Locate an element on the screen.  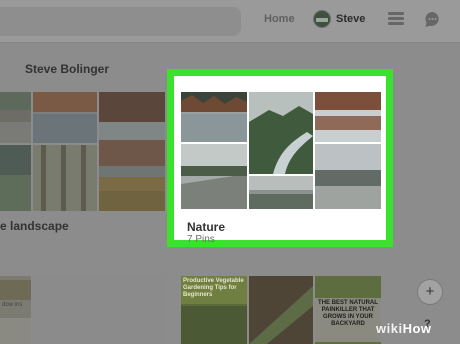
owner-name: Steve Bolinger is located at coordinates (67, 69).